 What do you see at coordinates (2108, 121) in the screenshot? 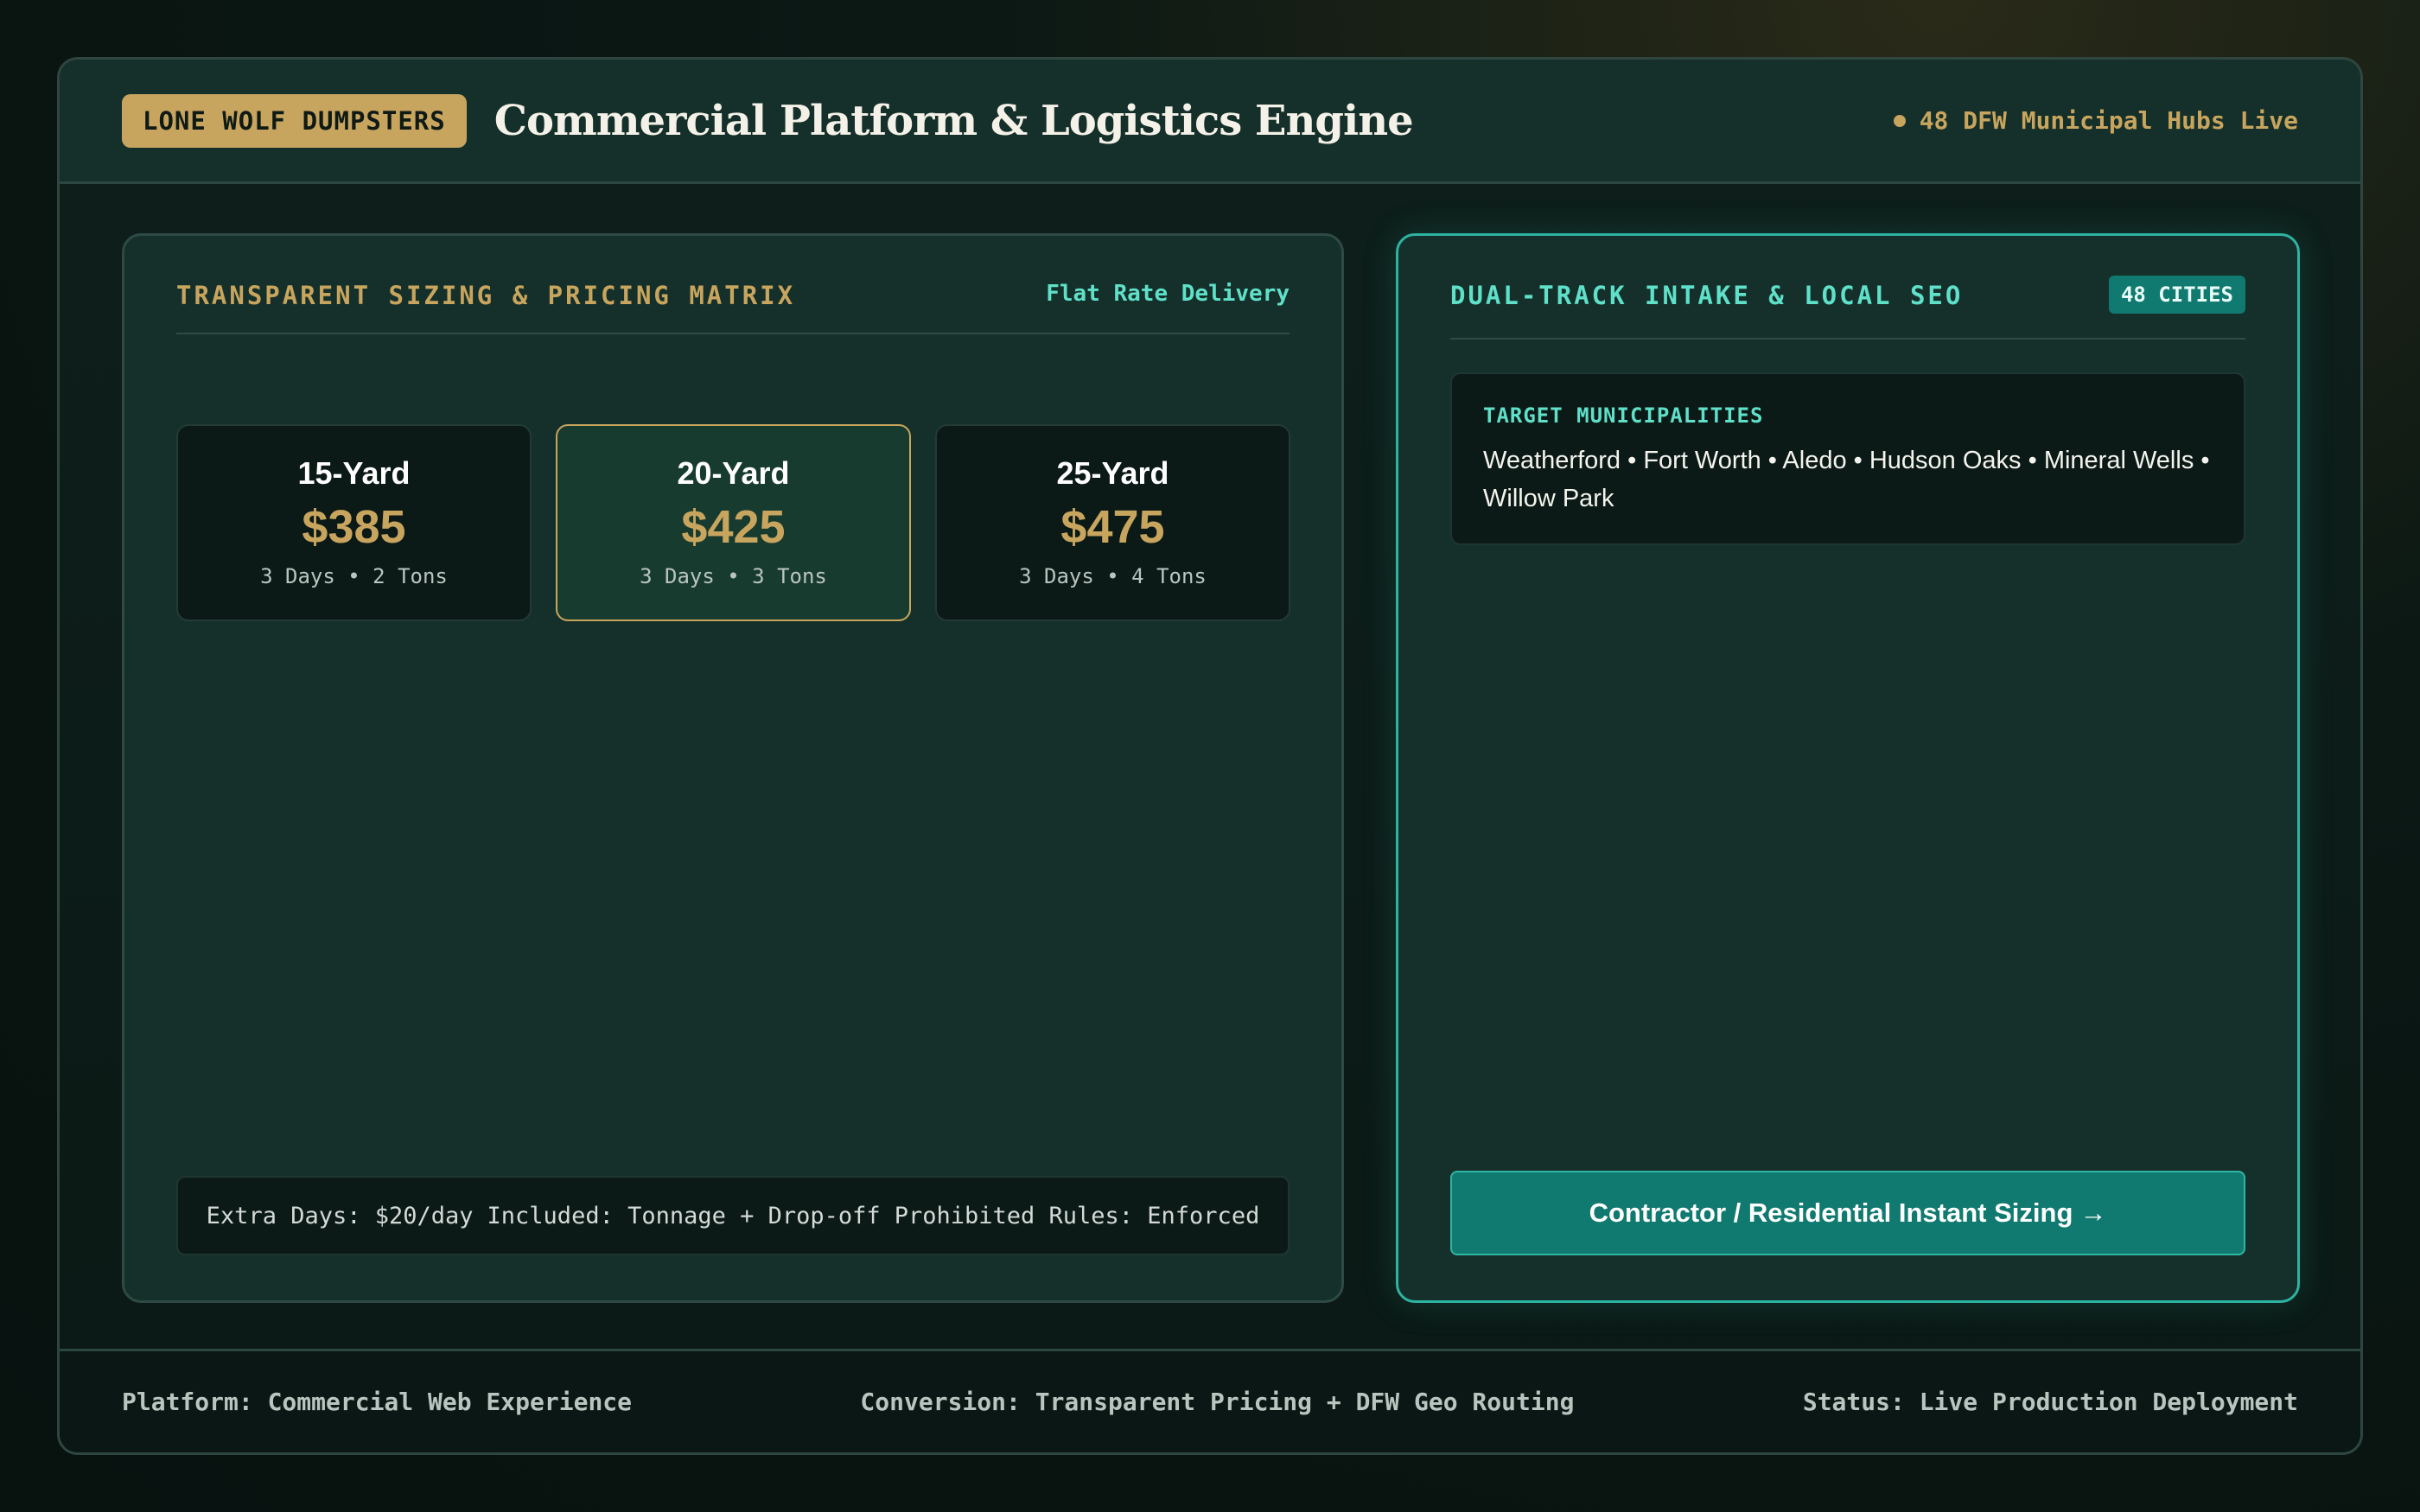
I see `live-status-text: 48 DFW Municipal Hubs Live` at bounding box center [2108, 121].